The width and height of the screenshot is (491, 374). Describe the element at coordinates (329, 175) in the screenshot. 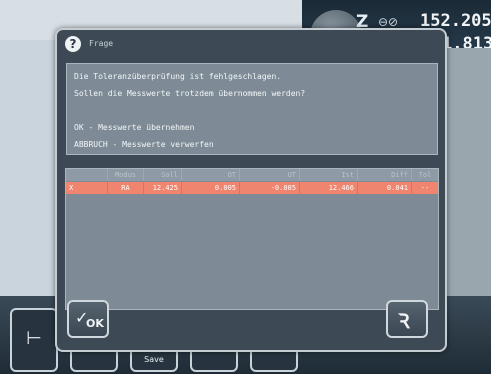

I see `header-ist: Ist` at that location.